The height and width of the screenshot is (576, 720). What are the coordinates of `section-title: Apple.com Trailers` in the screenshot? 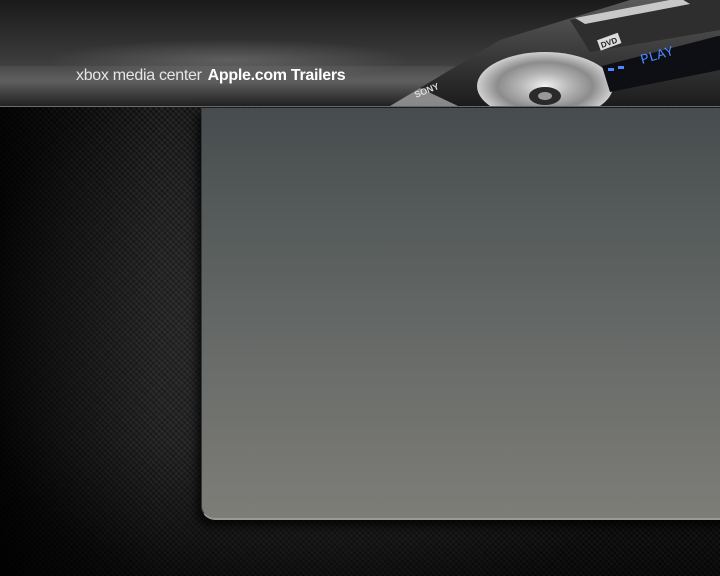 It's located at (276, 75).